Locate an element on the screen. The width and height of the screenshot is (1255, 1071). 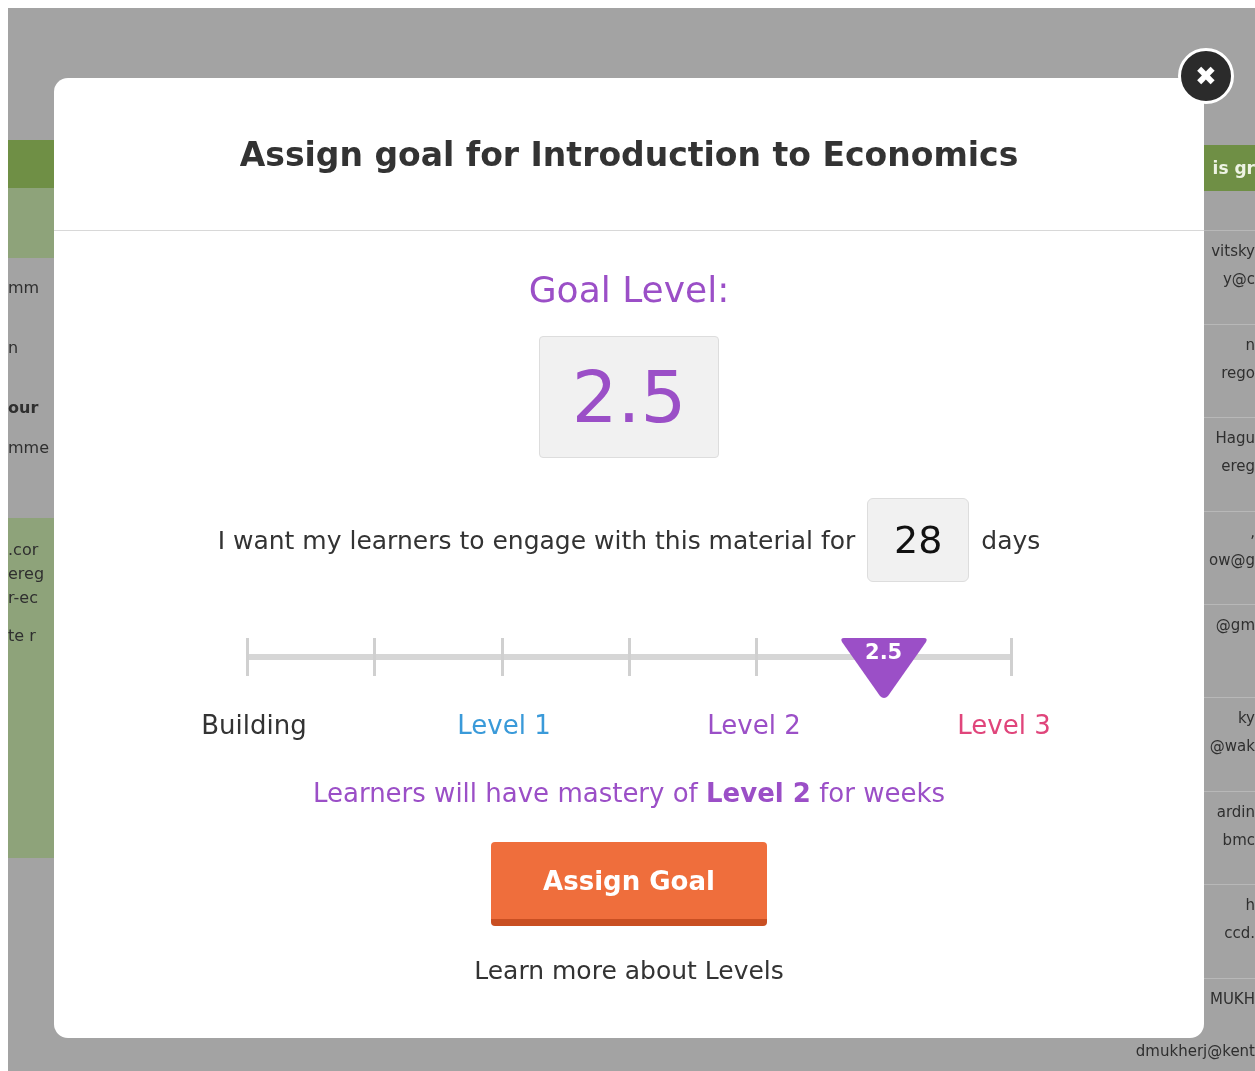
background-email: ccd. is located at coordinates (1239, 933).